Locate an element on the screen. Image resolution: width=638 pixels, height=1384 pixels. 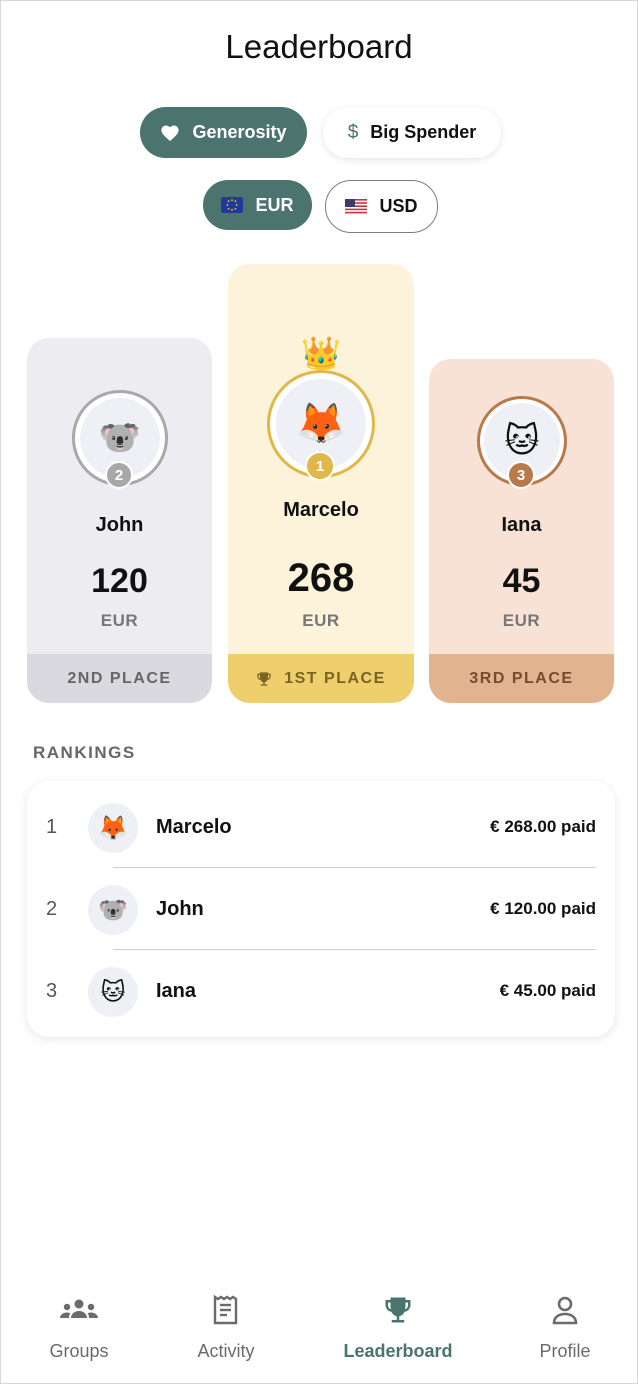
nav-item-leaderboard: Leaderboard is located at coordinates (398, 1327).